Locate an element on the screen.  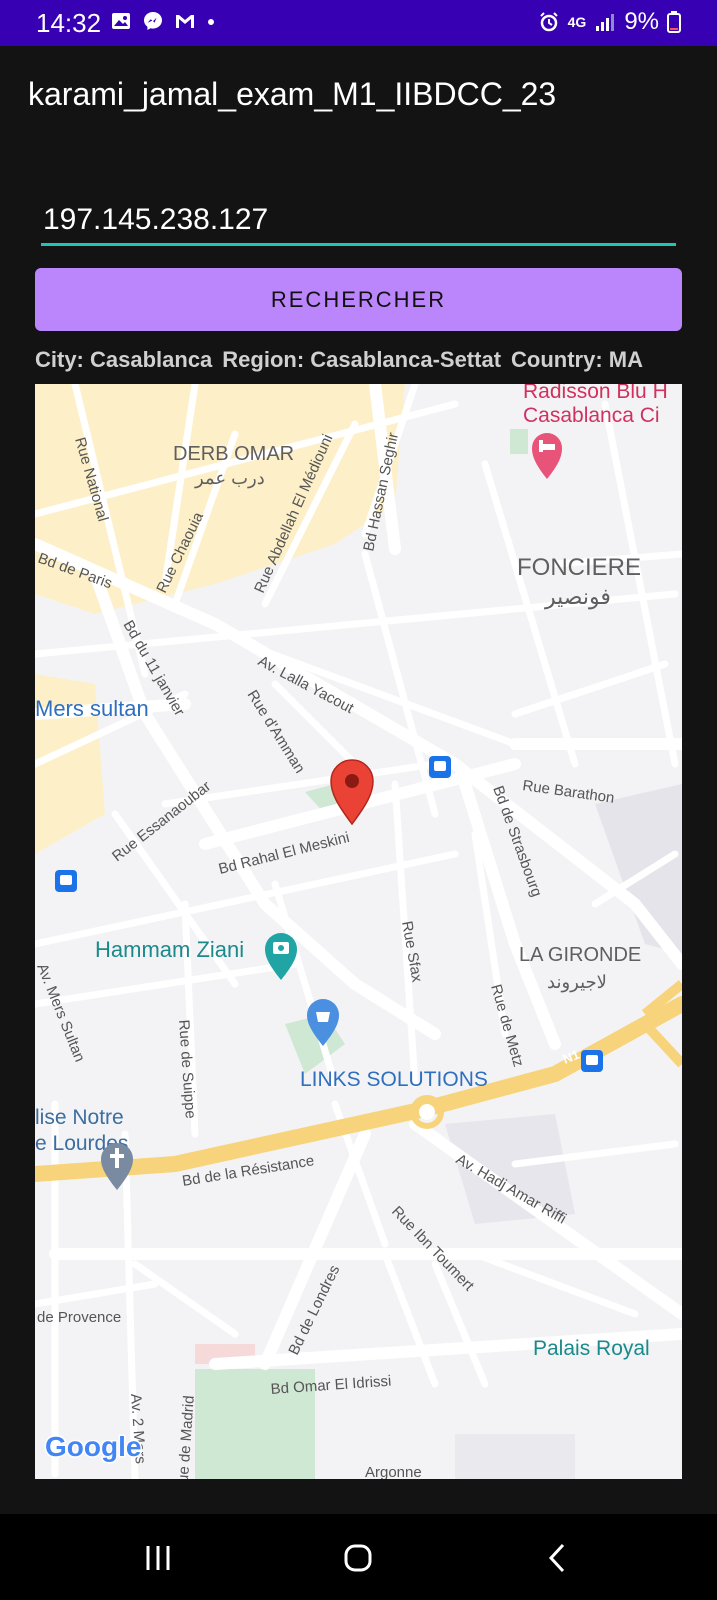
map-label-radisson-2: Casablanca Ci is located at coordinates (591, 415).